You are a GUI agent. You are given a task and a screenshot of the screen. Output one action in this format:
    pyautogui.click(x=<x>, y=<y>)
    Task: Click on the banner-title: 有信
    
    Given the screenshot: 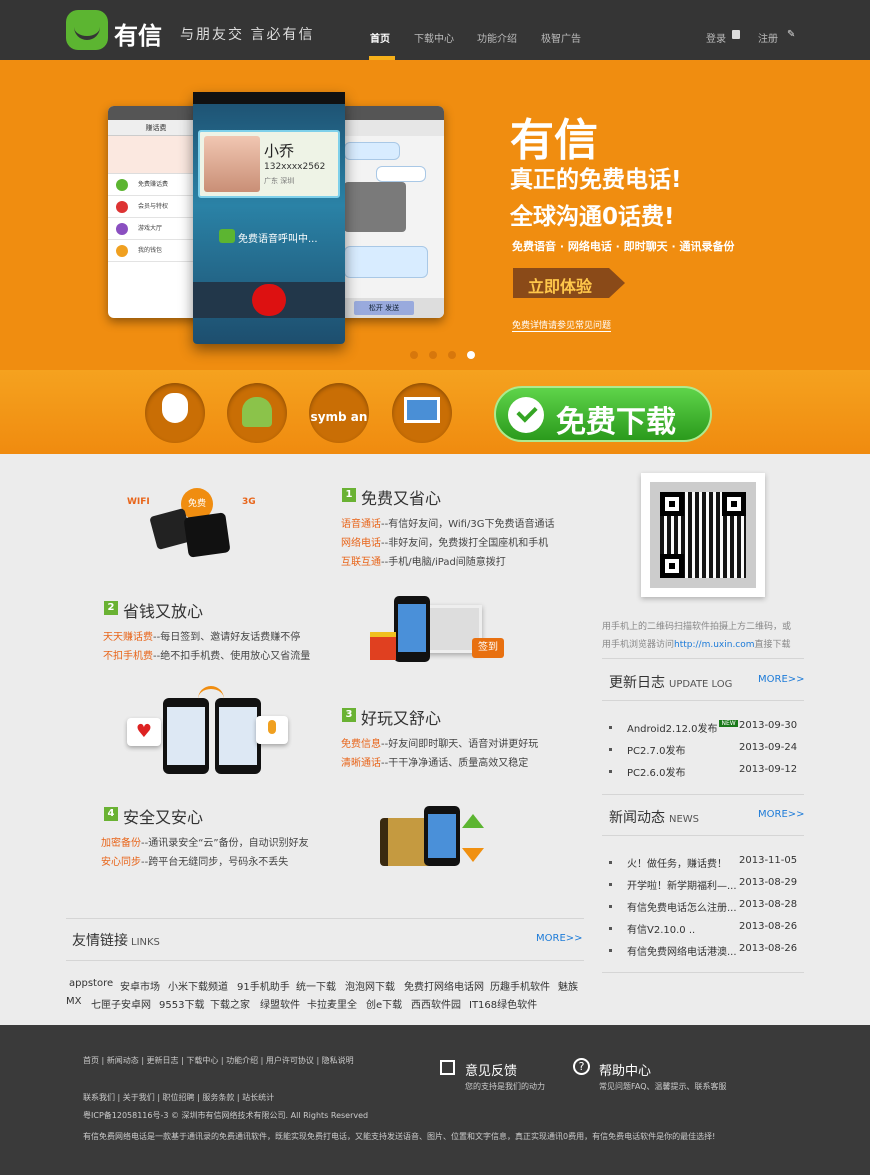 What is the action you would take?
    pyautogui.click(x=554, y=140)
    